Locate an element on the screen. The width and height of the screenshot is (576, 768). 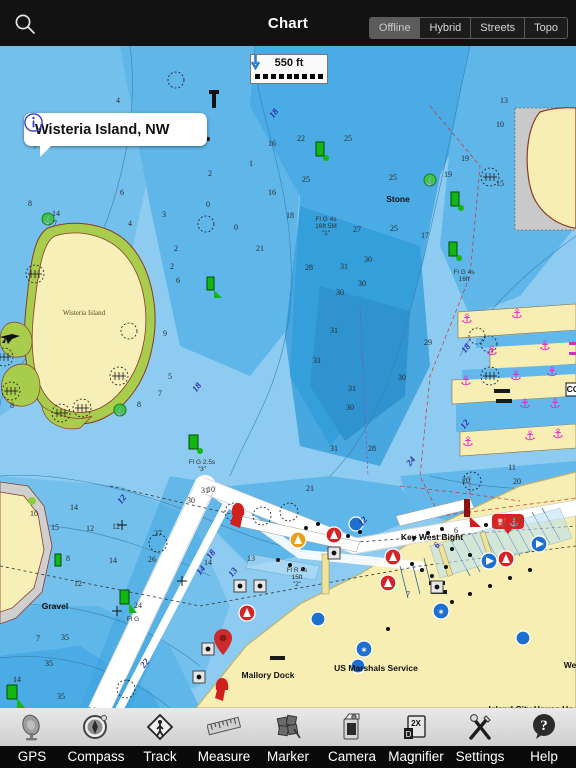
depth-sounding: 21 is located at coordinates (310, 488).